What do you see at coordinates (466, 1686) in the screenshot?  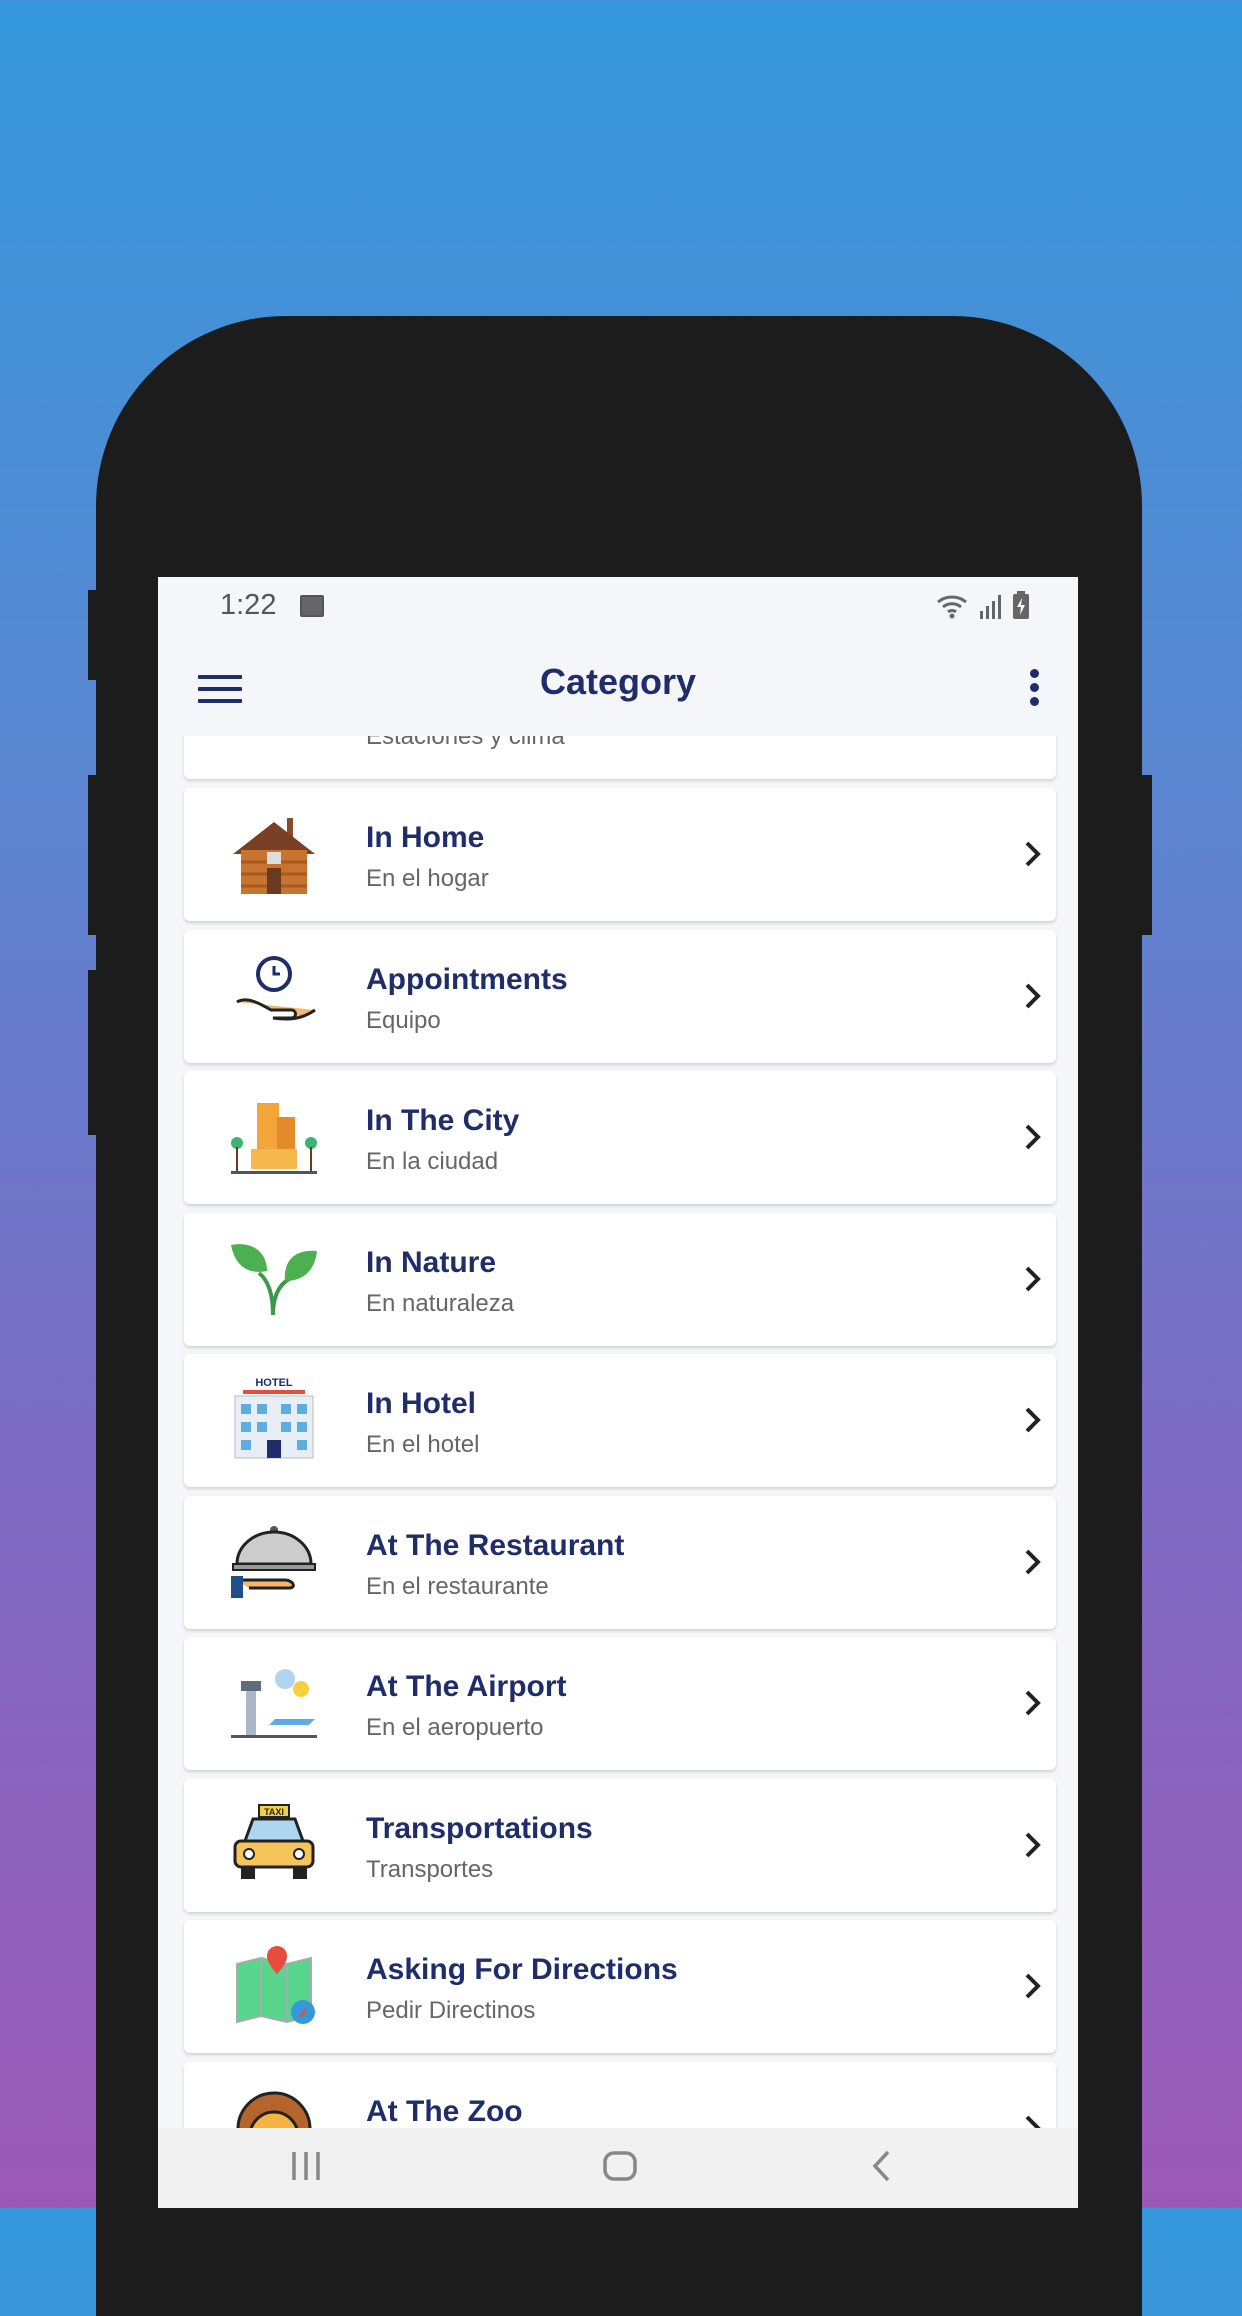 I see `category-title: At The Airport` at bounding box center [466, 1686].